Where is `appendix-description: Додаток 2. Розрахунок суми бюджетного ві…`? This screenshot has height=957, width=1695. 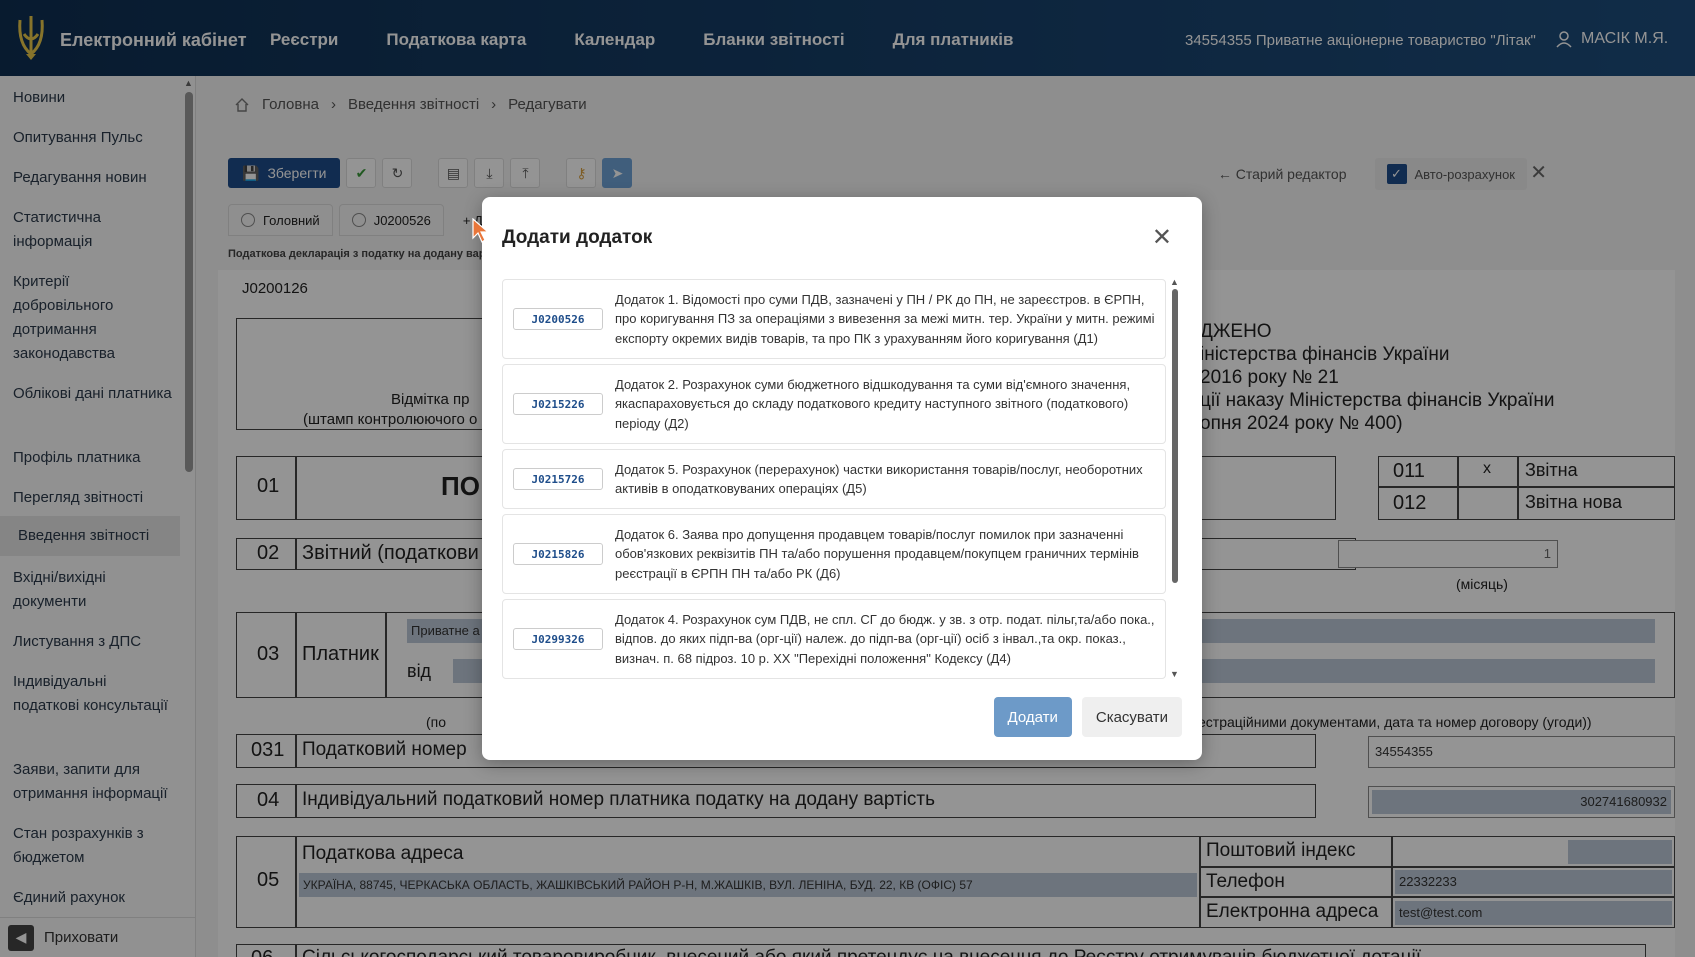
appendix-description: Додаток 2. Розрахунок суми бюджетного ві… is located at coordinates (873, 403).